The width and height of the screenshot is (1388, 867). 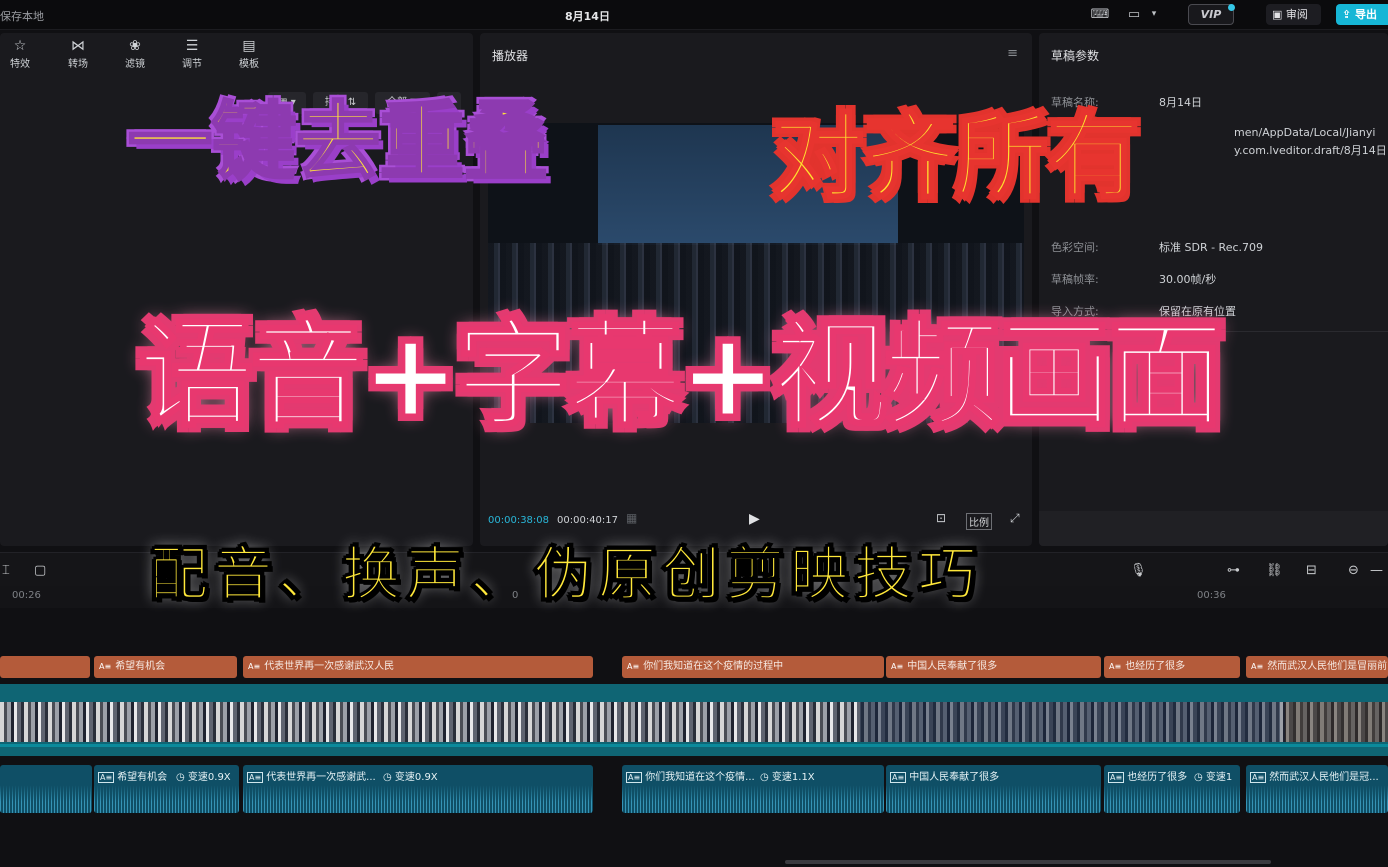 I want to click on audio-text: 也经历了很多, so click(x=1157, y=777).